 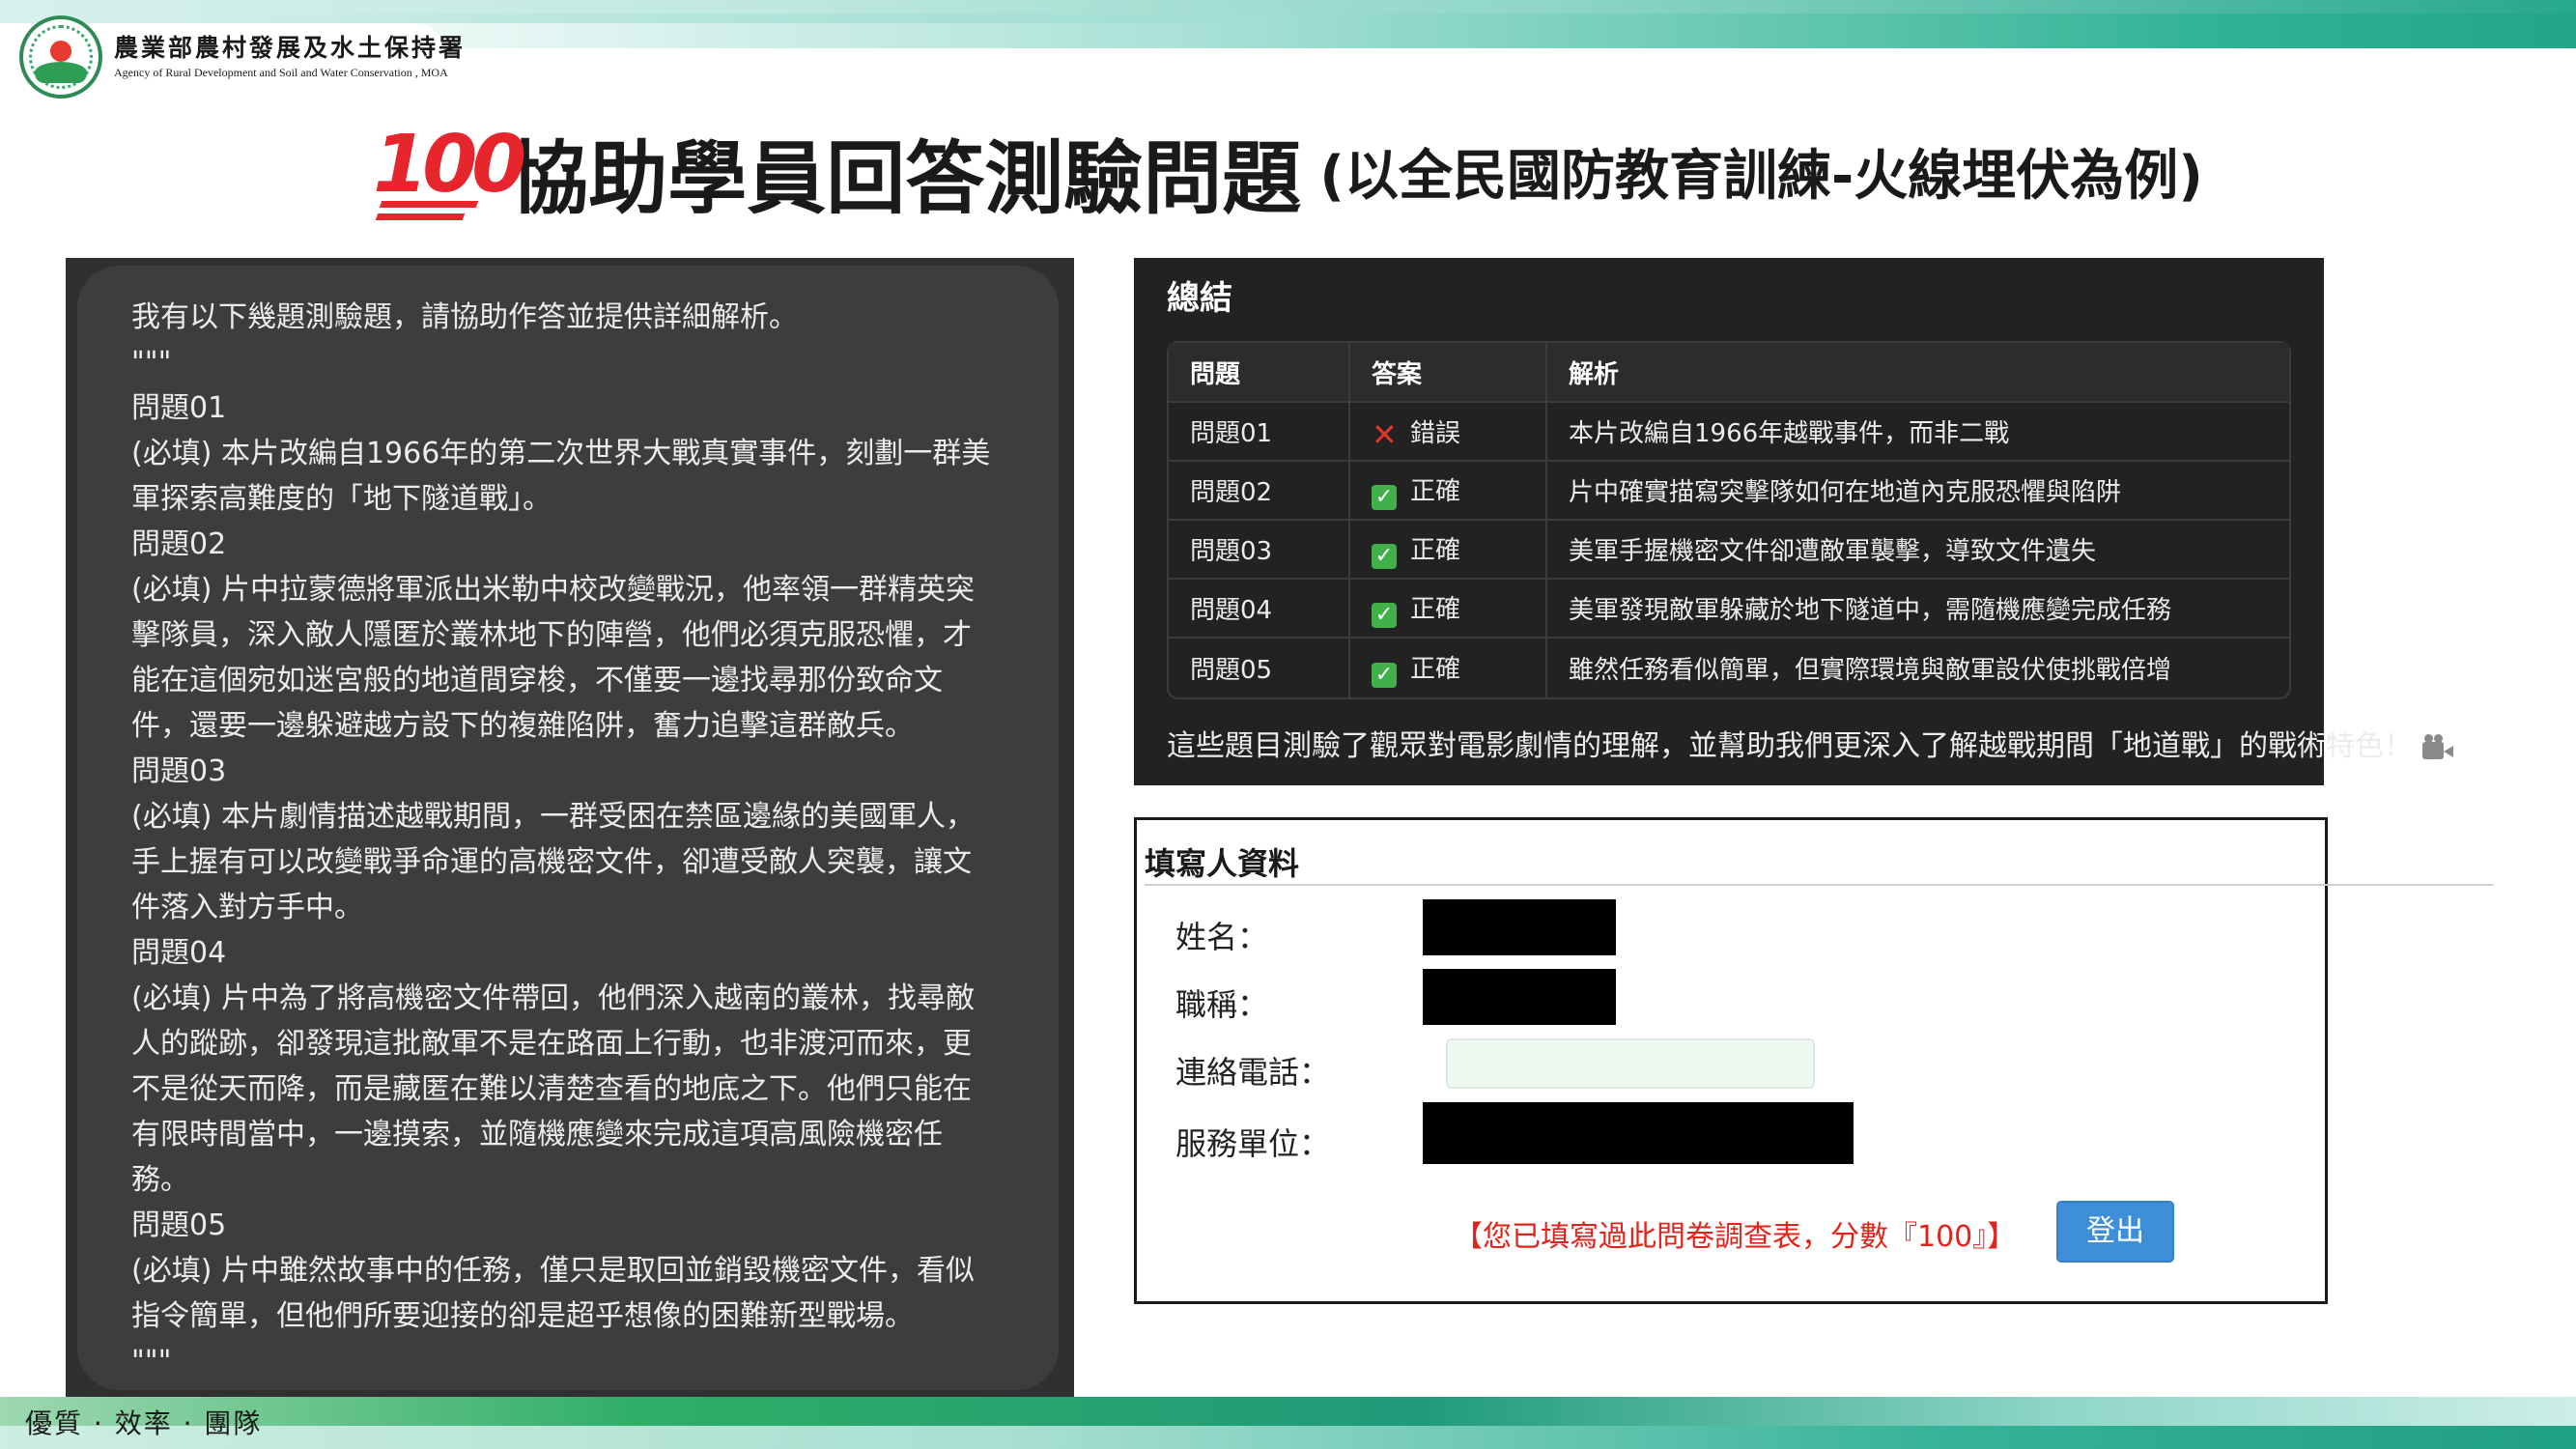 I want to click on service-unit-label: 服務單位：, so click(x=1253, y=1143).